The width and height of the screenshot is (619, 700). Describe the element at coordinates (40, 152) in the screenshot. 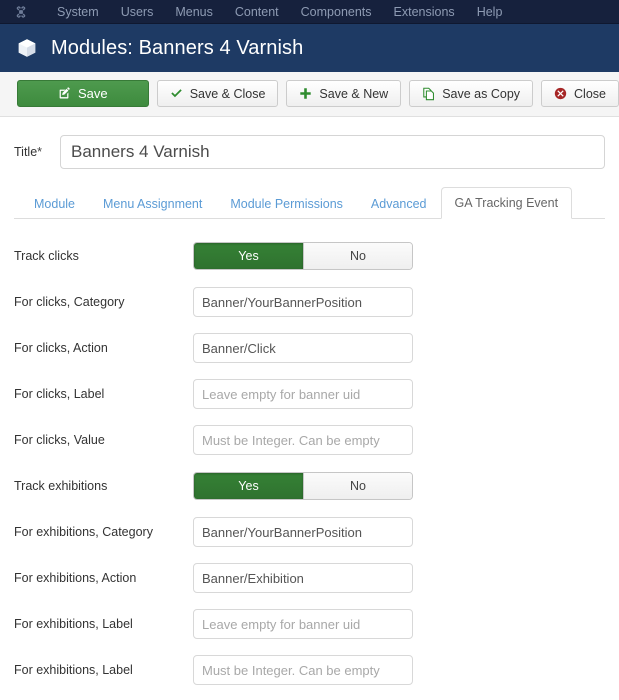

I see `required-marker: *` at that location.